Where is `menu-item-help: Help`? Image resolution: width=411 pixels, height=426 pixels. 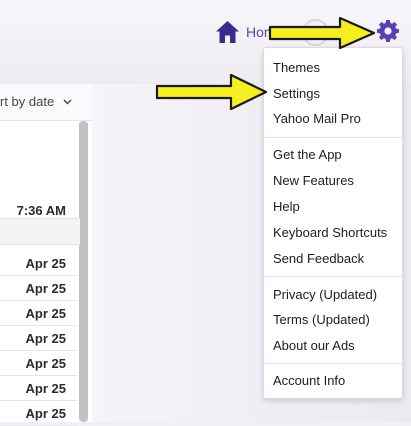
menu-item-help: Help is located at coordinates (286, 207).